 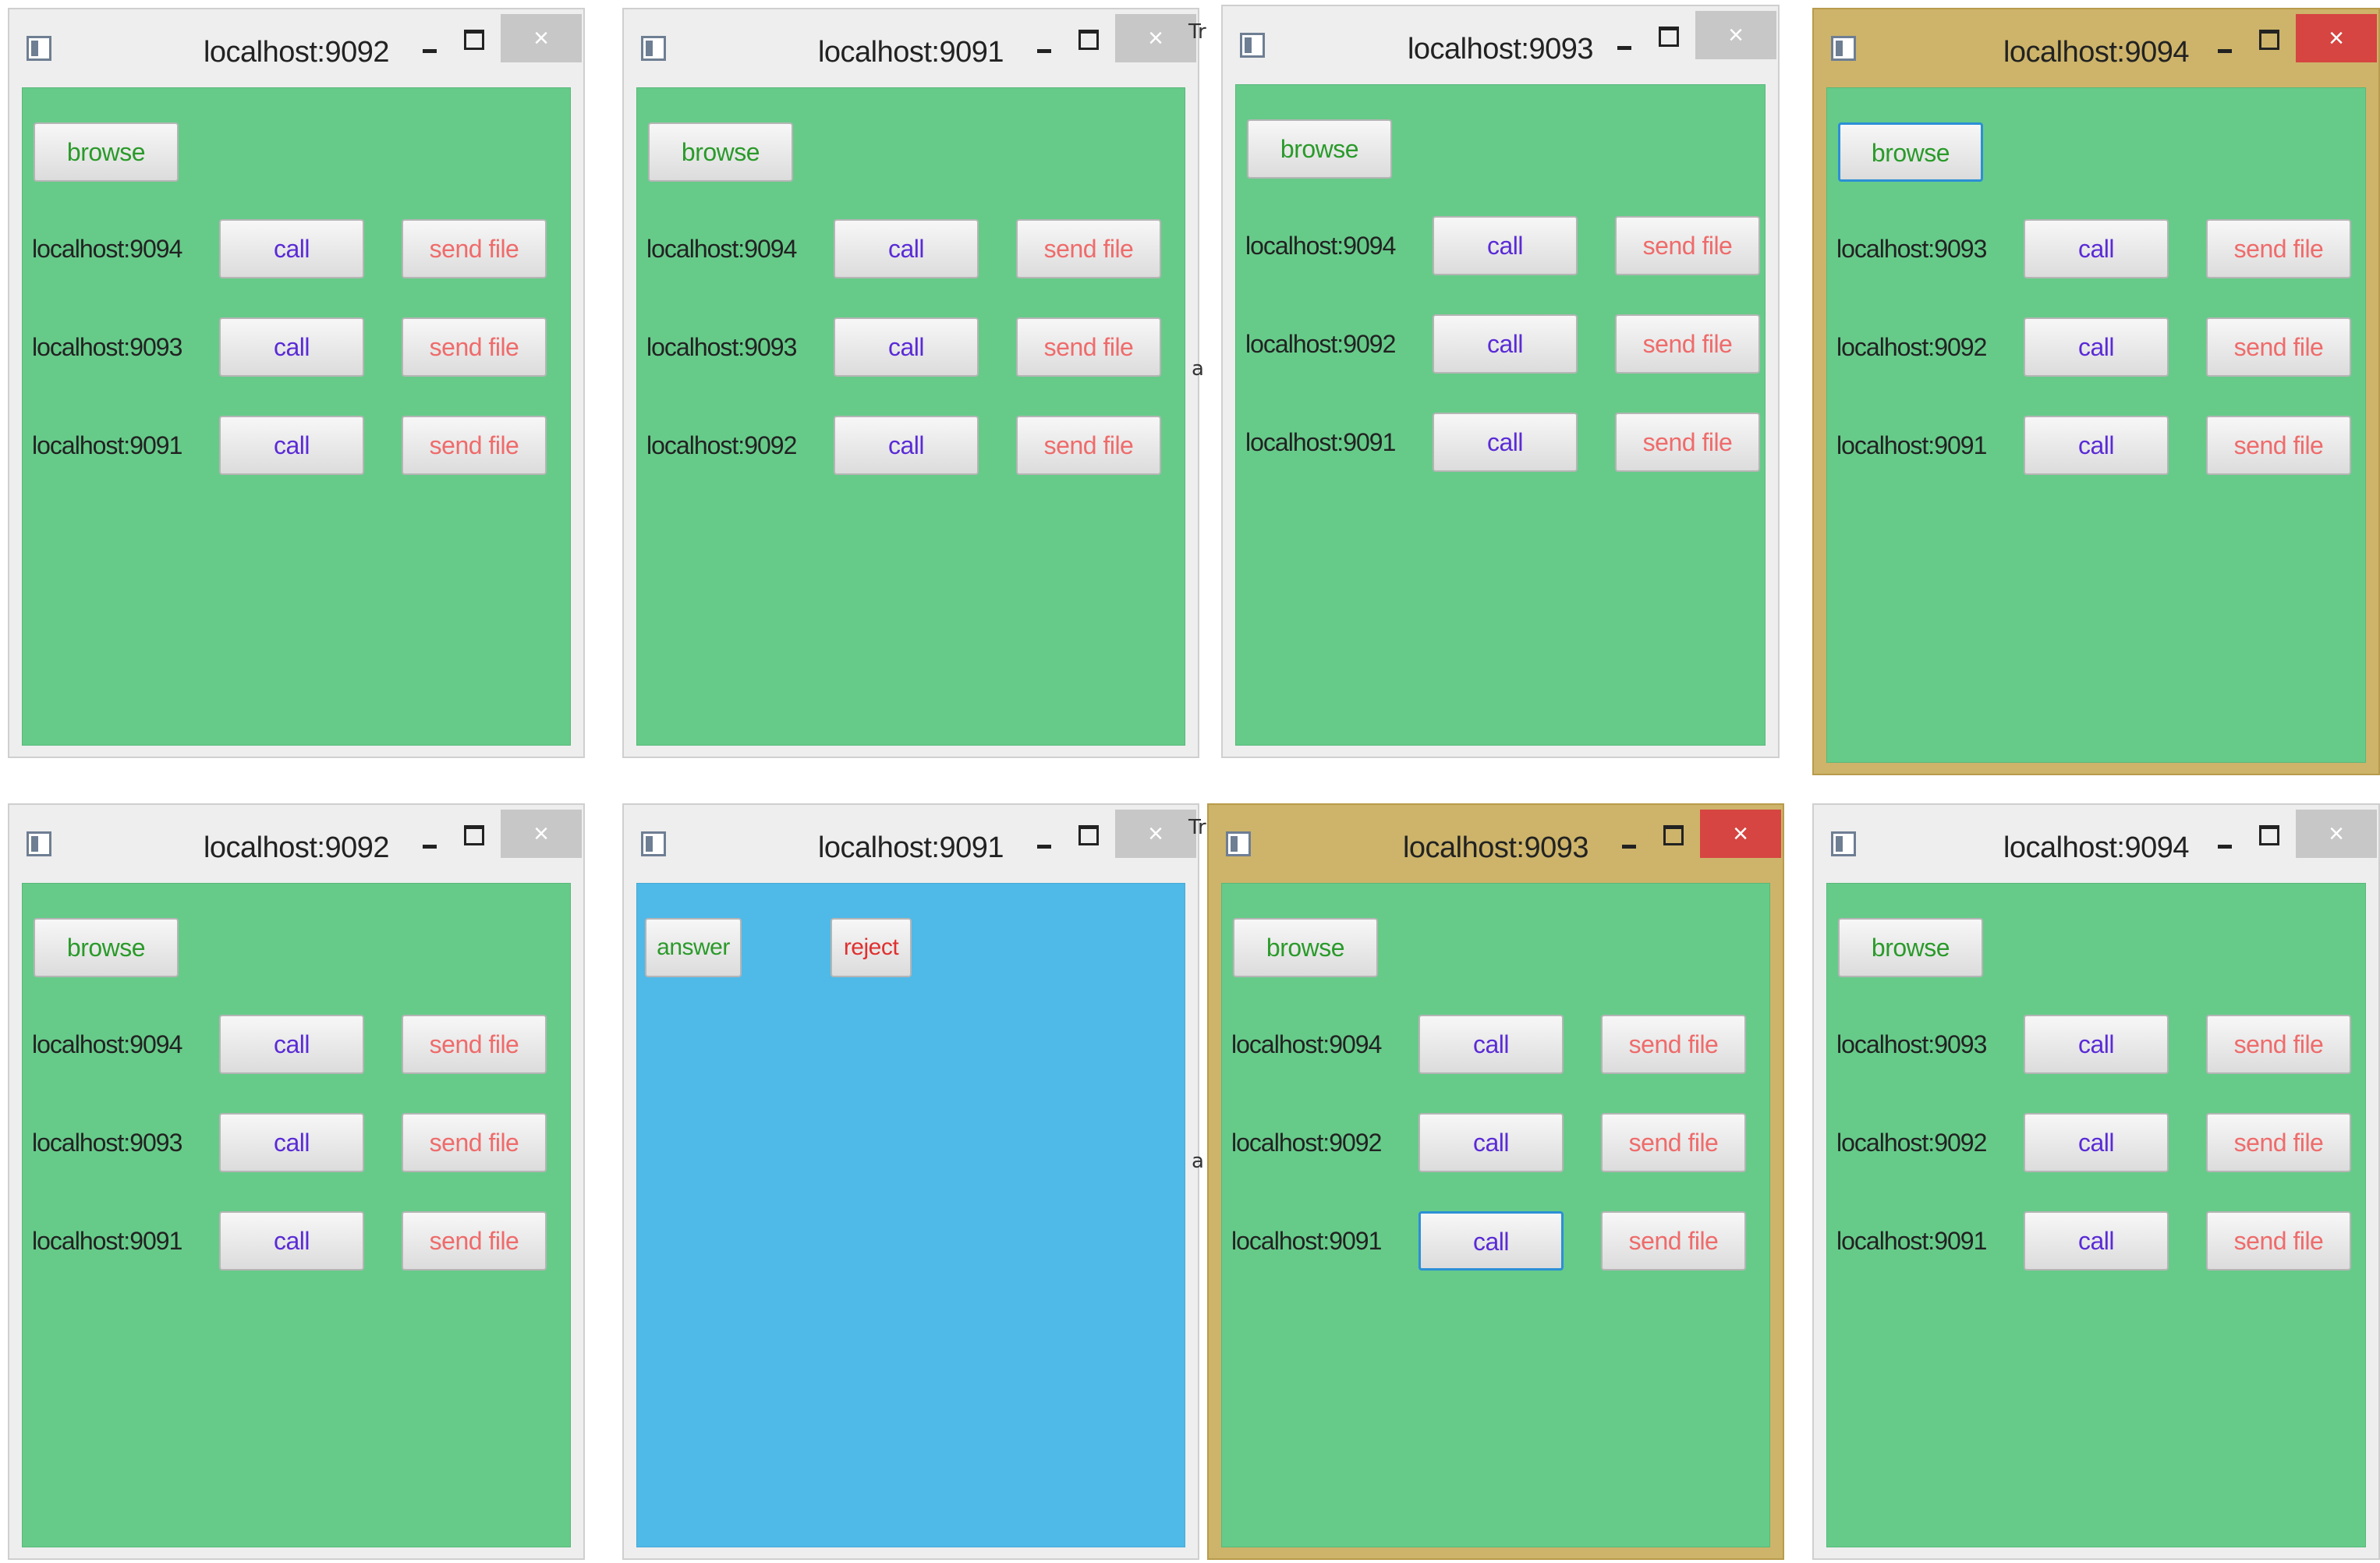 I want to click on window-title: localhost:9091, so click(x=911, y=848).